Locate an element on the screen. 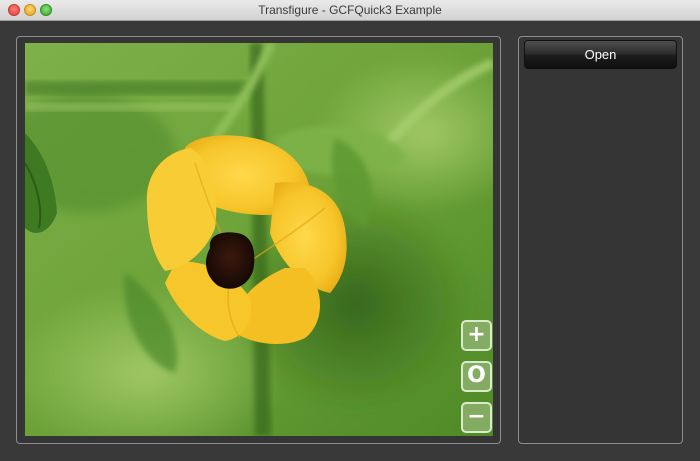 The image size is (700, 461). zoom-out-button: − is located at coordinates (476, 417).